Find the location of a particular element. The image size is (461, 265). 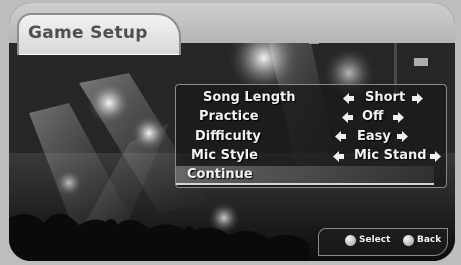

option-value-song-length: Short is located at coordinates (385, 97).